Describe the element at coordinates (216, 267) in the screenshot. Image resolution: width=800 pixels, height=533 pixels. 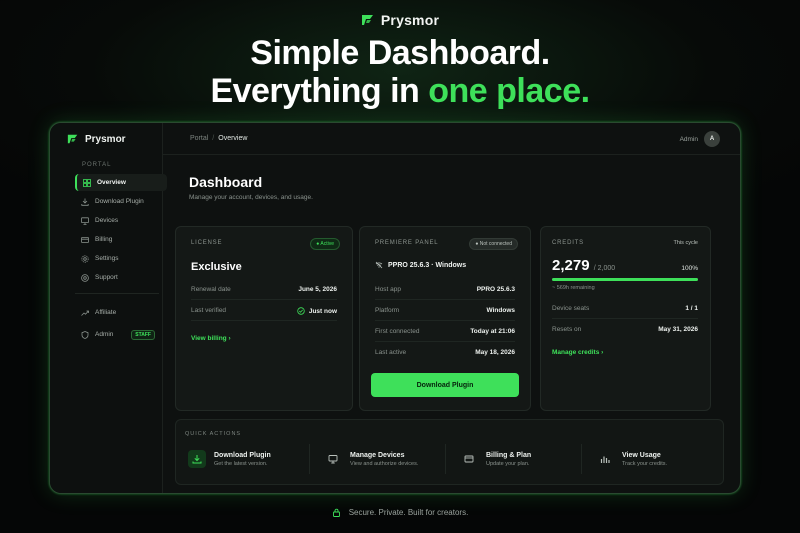
I see `license-plan: Exclusive` at that location.